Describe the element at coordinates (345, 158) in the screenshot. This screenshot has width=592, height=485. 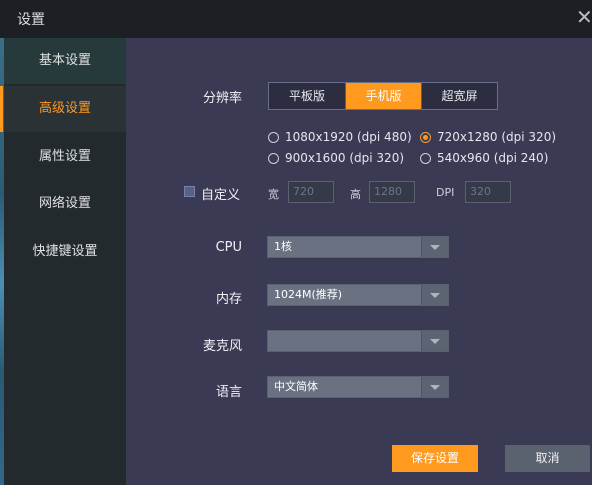
I see `radio-label: 900x1600 (dpi 320)` at that location.